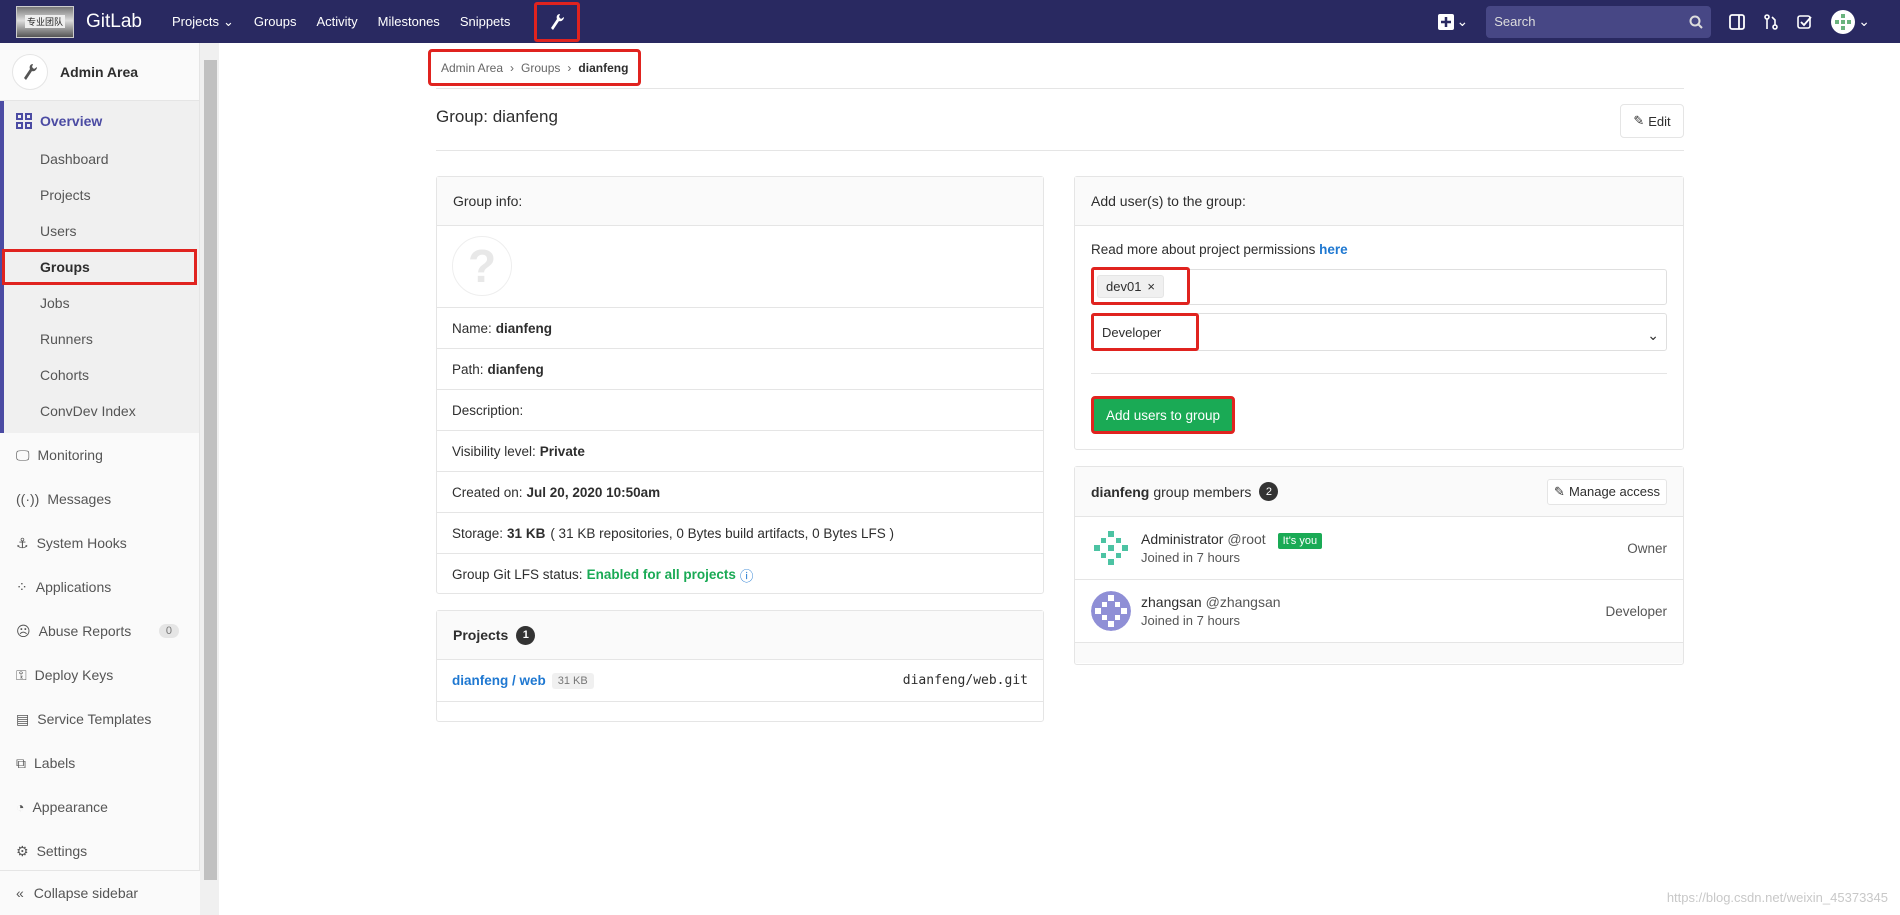  I want to click on sidebar-item-labels: ⧉ Labels, so click(99, 763).